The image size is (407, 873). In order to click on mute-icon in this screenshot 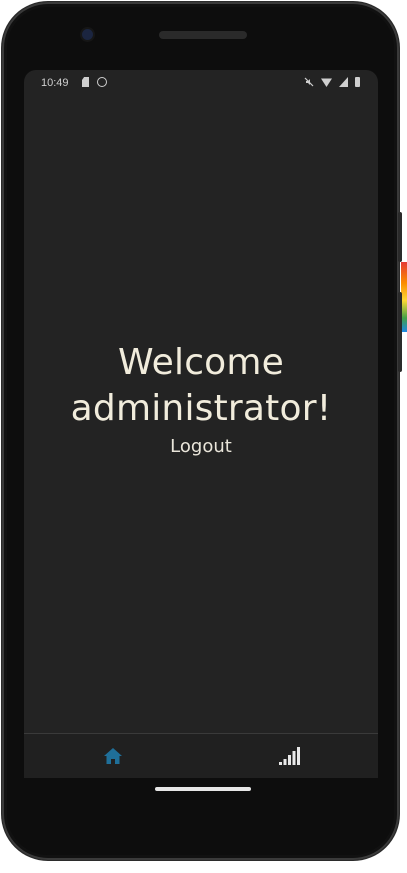, I will do `click(309, 82)`.